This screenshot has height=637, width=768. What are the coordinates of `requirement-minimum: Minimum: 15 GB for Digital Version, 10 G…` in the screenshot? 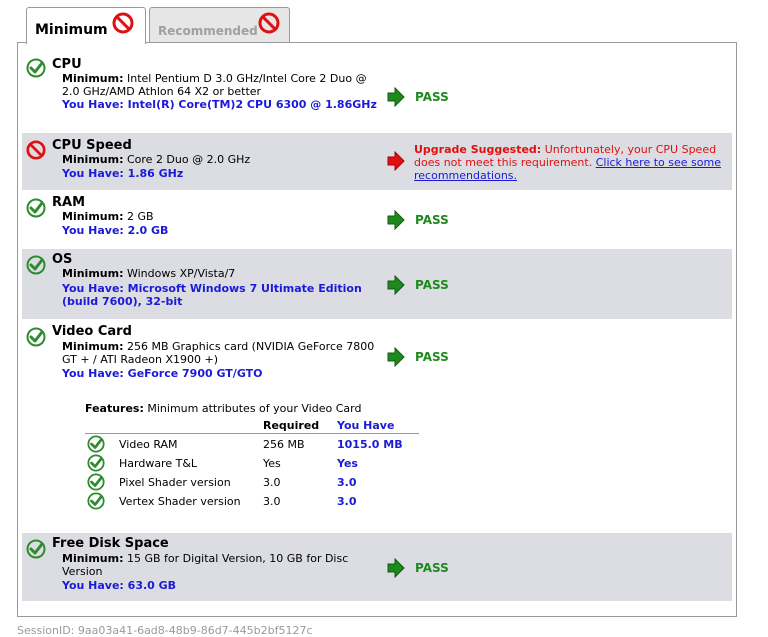 It's located at (223, 565).